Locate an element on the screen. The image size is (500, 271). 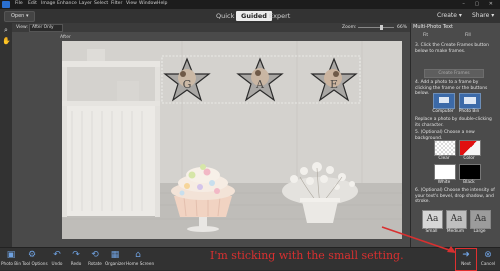
create-frames-button: Create Frames is located at coordinates (454, 73).